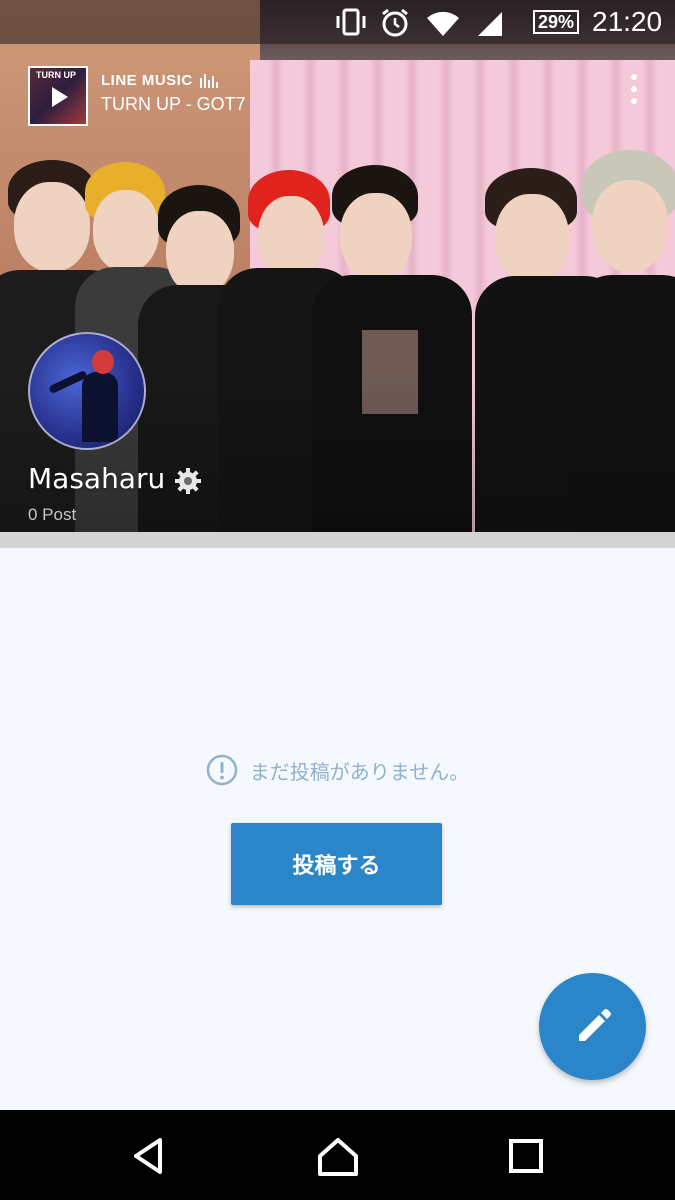  I want to click on album-art-text: TURN UP, so click(56, 75).